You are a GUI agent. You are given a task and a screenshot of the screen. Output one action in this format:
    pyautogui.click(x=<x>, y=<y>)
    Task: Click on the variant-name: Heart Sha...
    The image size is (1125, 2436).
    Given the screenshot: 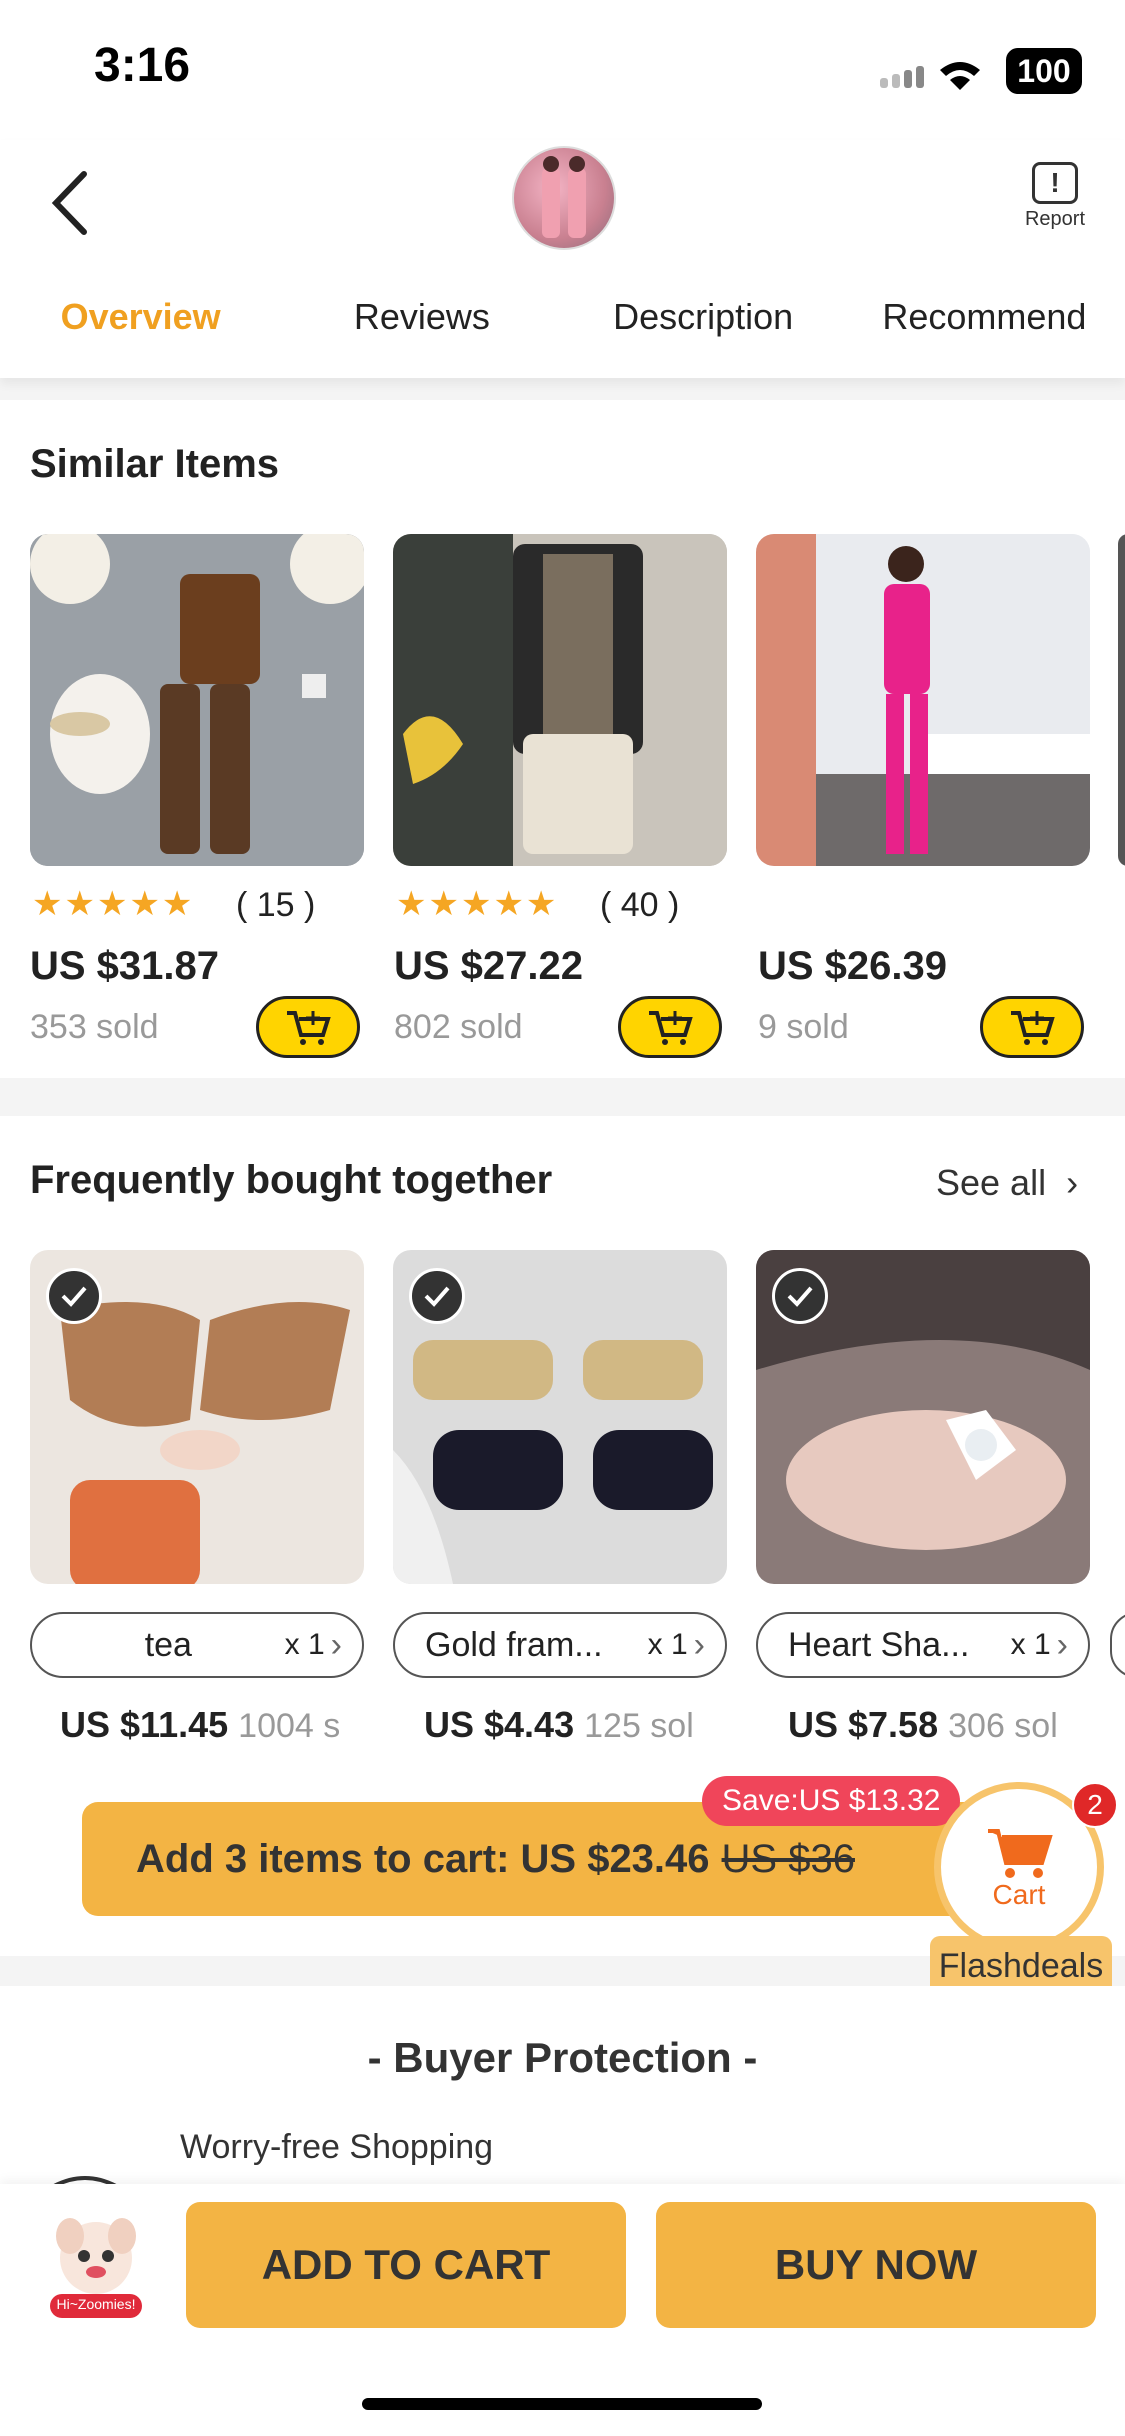 What is the action you would take?
    pyautogui.click(x=879, y=1644)
    